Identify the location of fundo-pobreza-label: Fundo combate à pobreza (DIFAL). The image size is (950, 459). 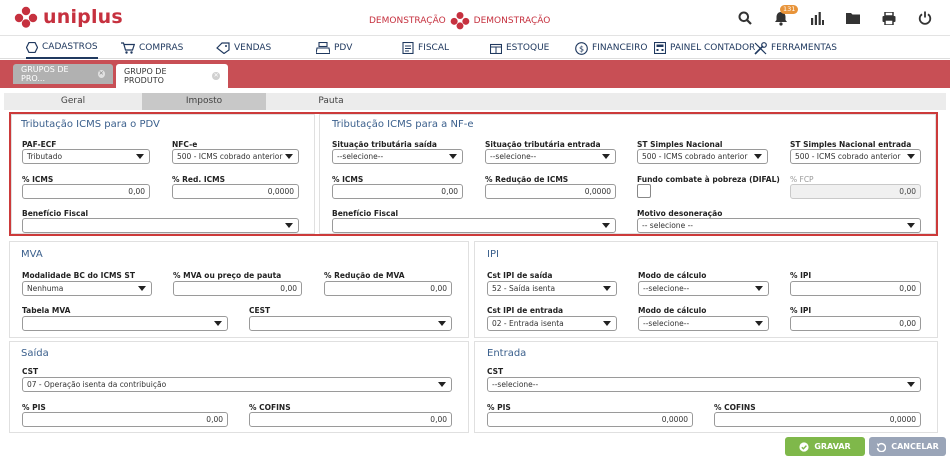
(708, 179).